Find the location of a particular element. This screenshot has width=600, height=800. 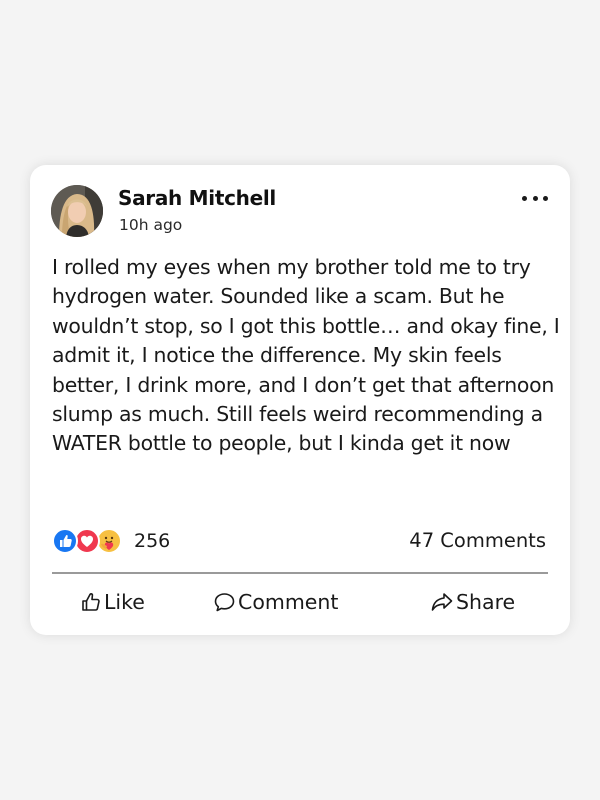

avatar-photo is located at coordinates (77, 211).